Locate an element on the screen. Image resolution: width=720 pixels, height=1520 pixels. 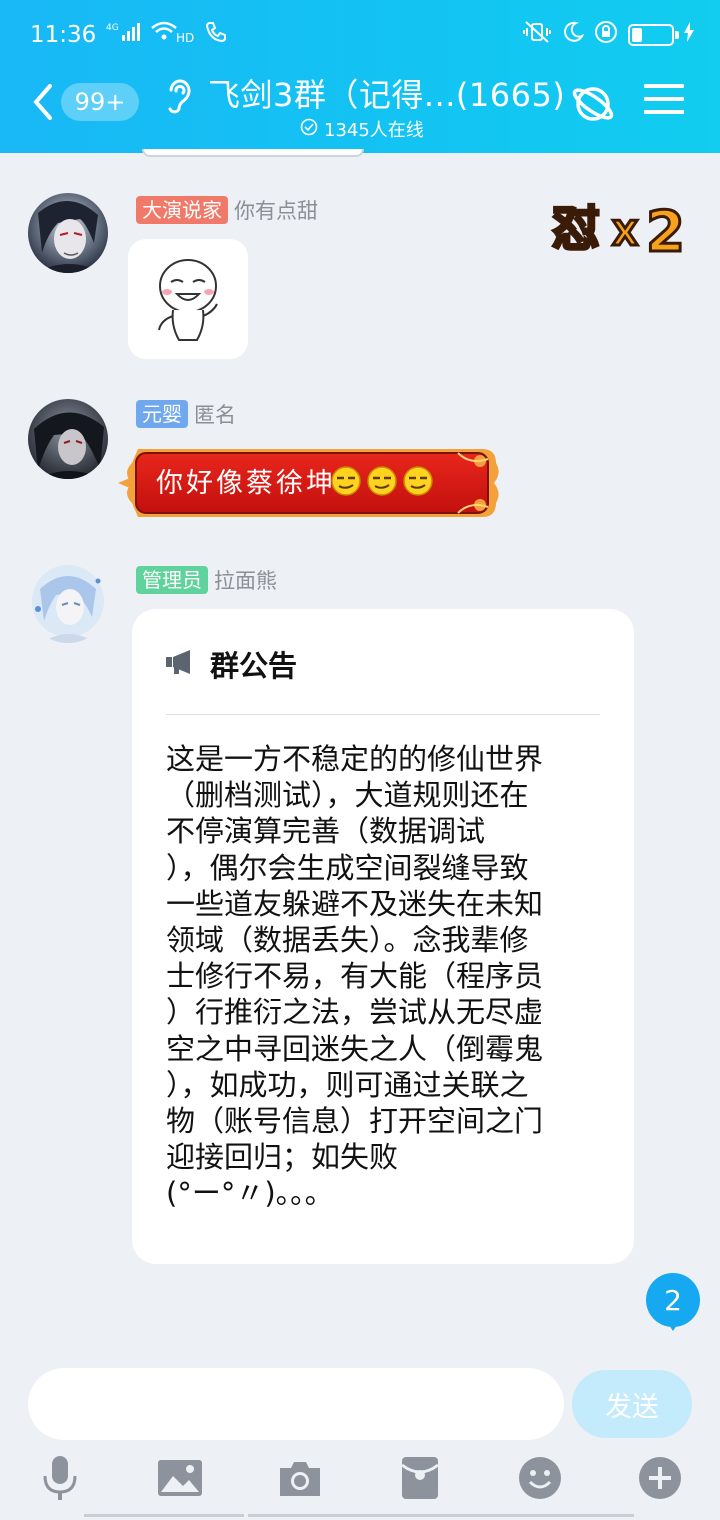
member-title-tag: 元婴 is located at coordinates (162, 414).